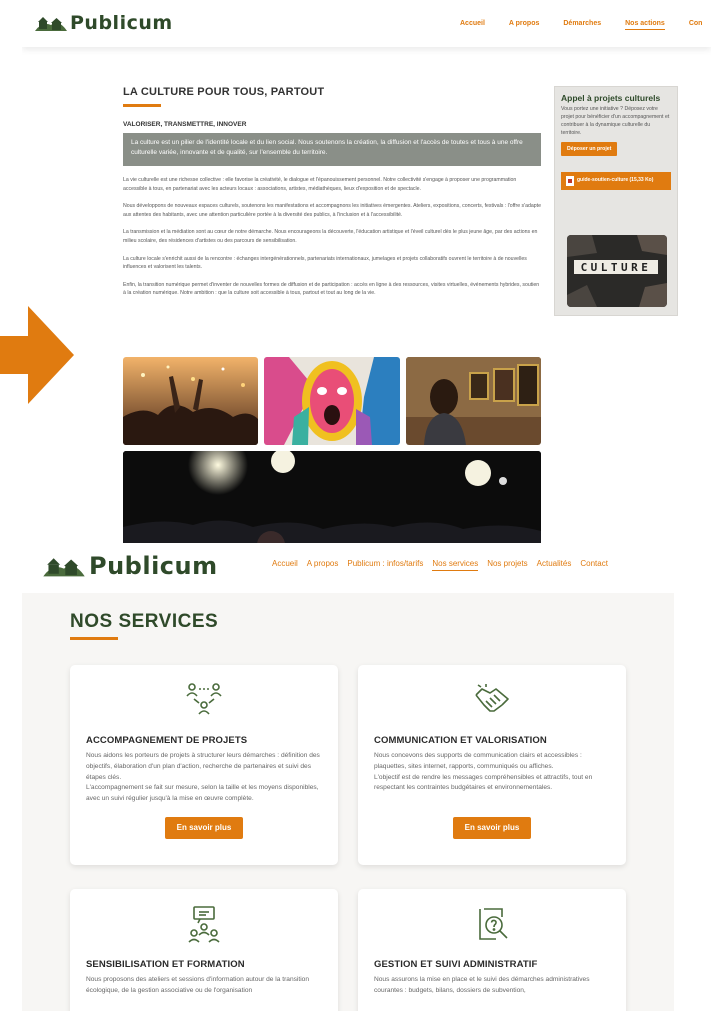  I want to click on culture-tiles-image: CULTURE, so click(617, 271).